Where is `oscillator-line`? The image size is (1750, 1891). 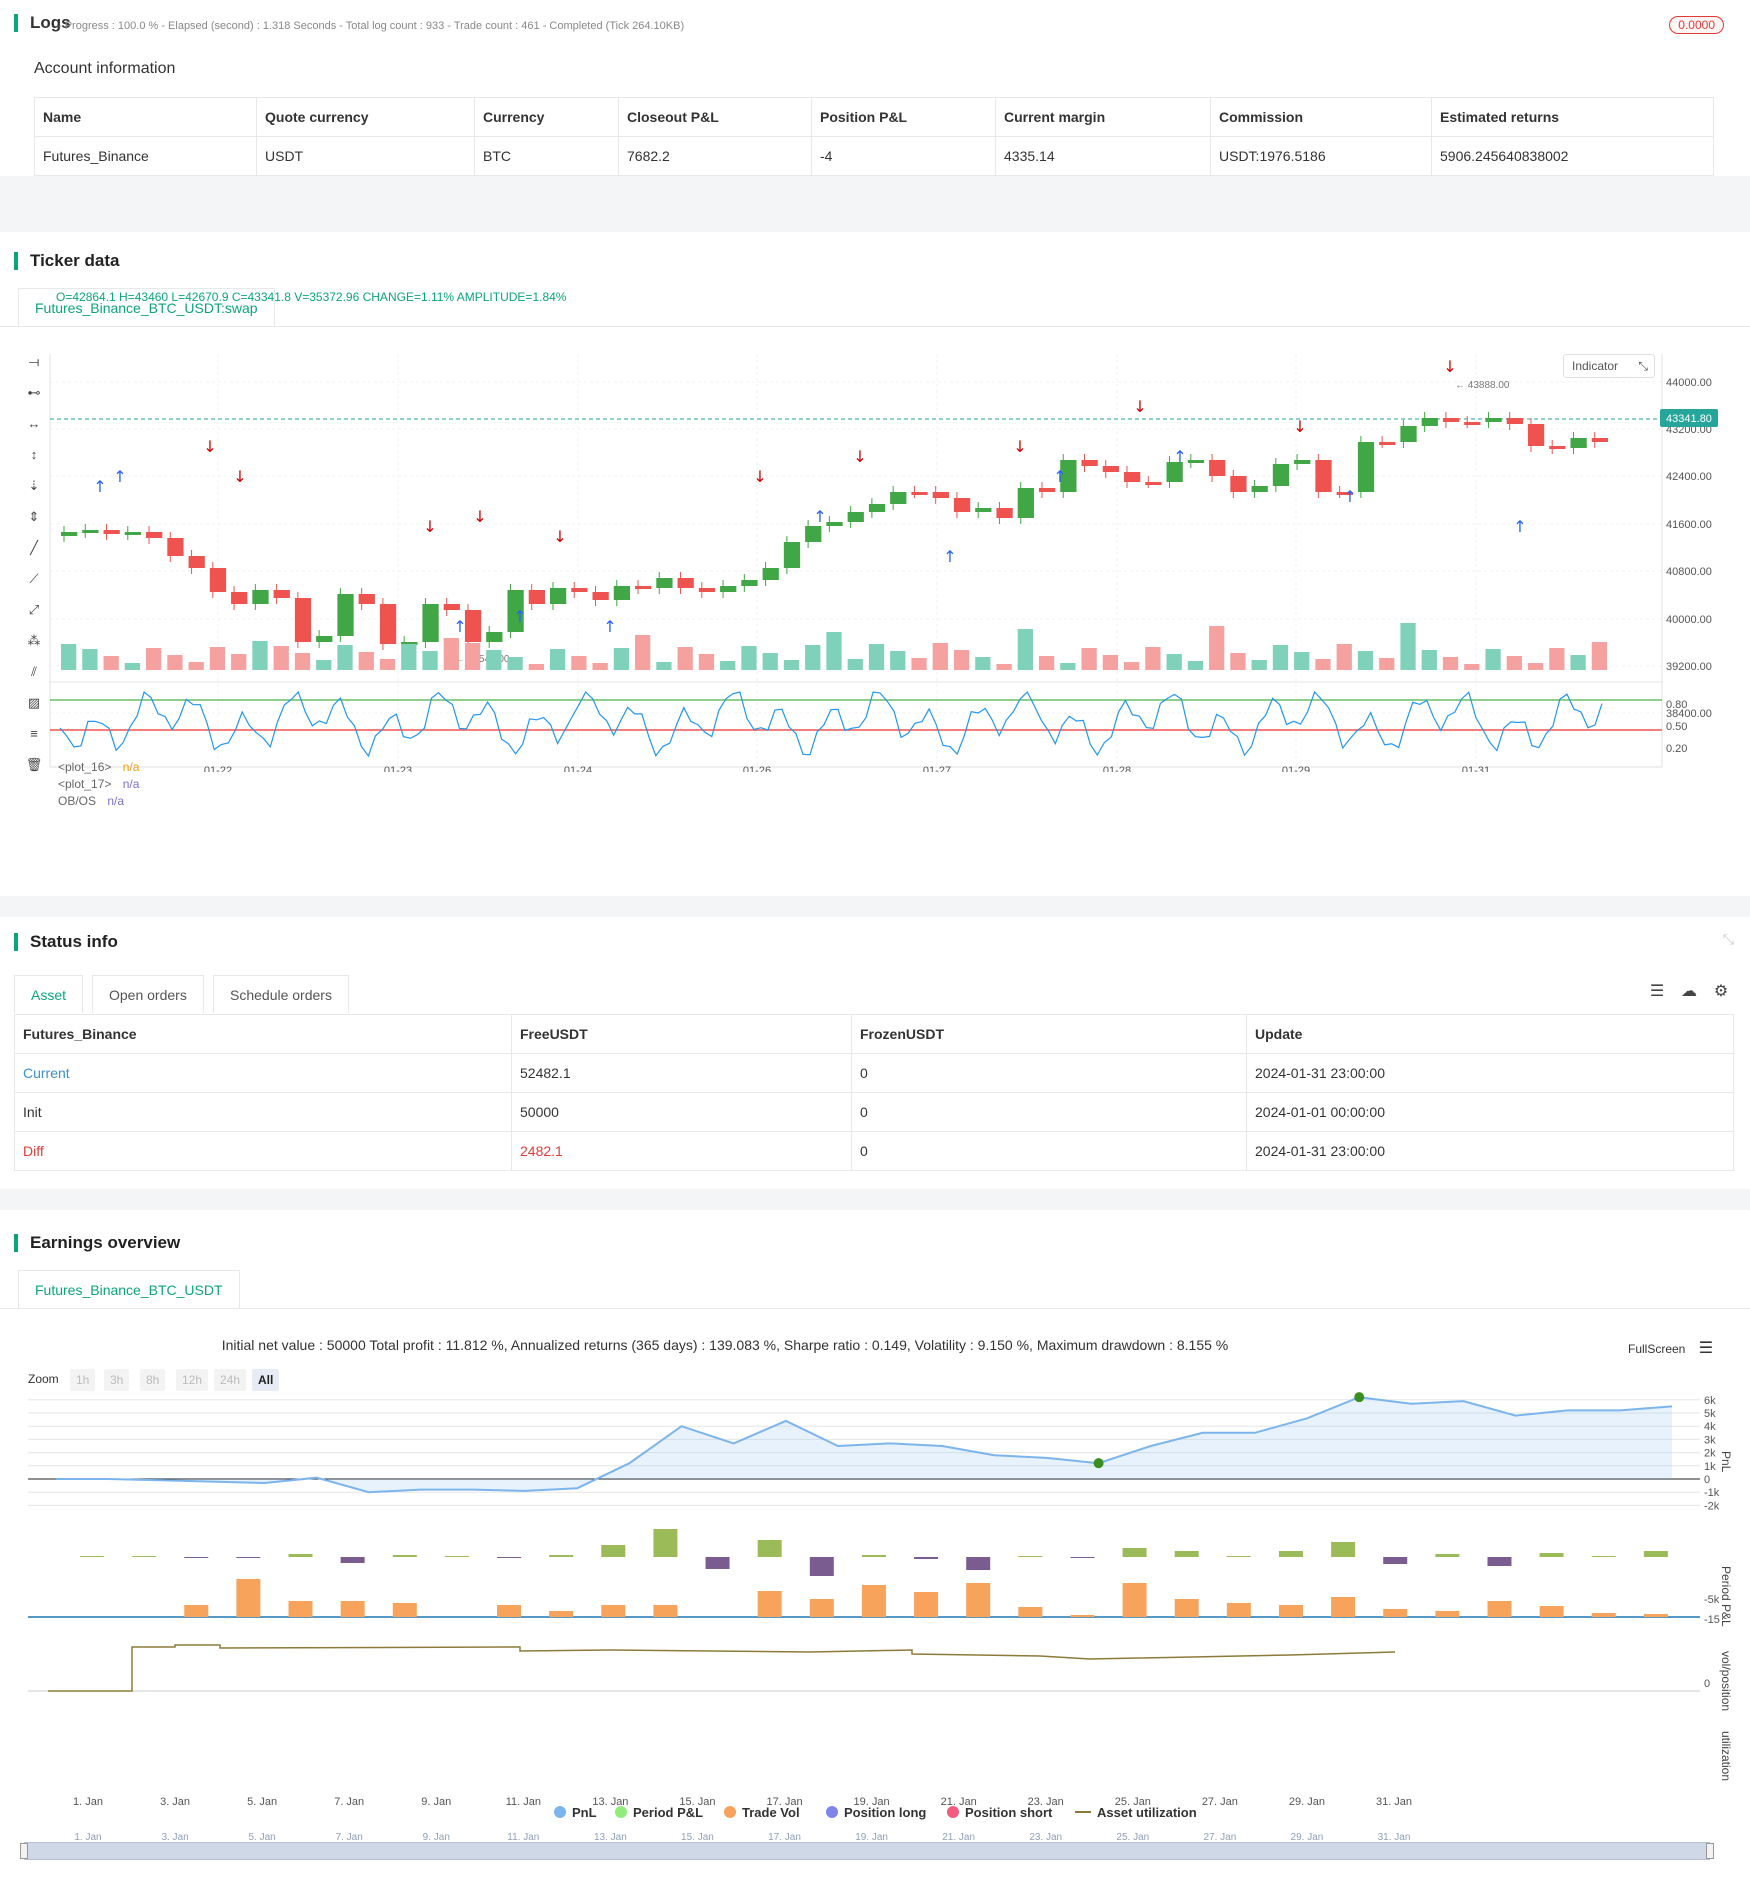 oscillator-line is located at coordinates (831, 724).